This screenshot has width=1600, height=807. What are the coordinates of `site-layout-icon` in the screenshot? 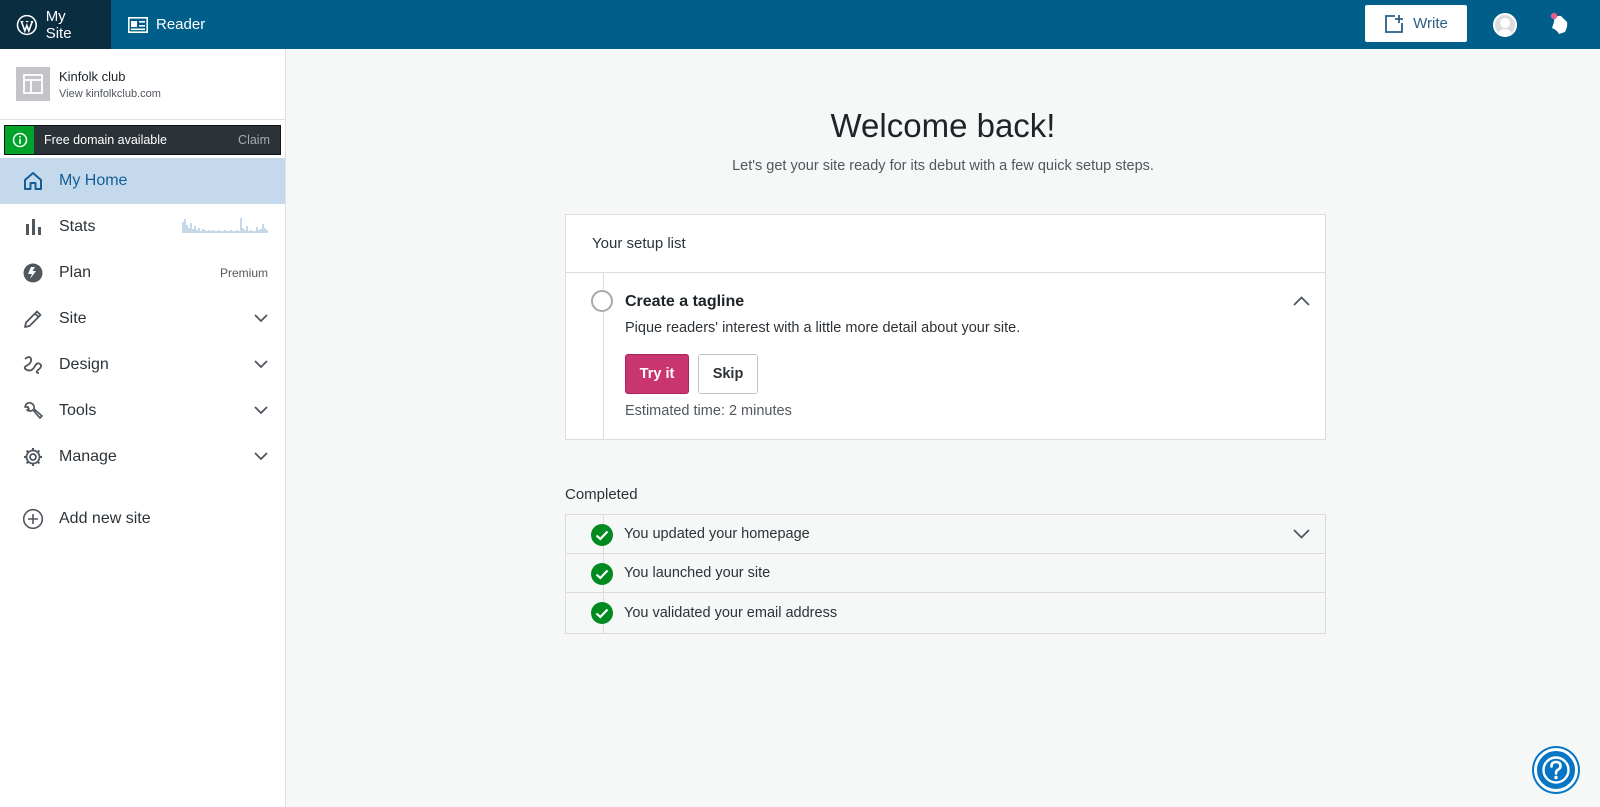 It's located at (33, 84).